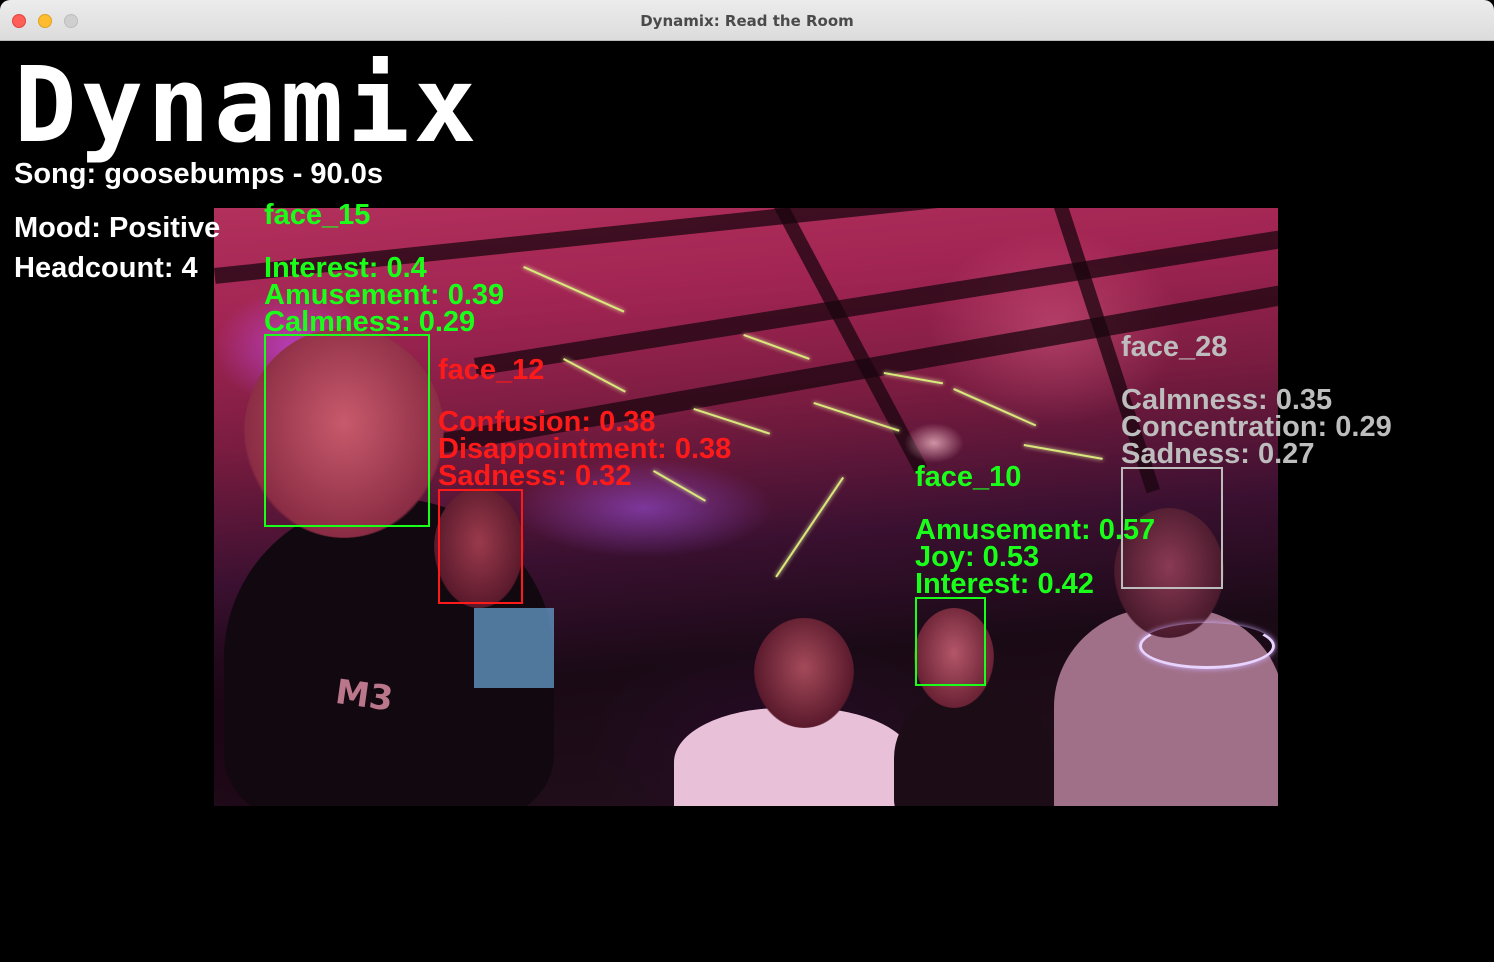  I want to click on emotion-score: Amusement: 0.57, so click(1035, 530).